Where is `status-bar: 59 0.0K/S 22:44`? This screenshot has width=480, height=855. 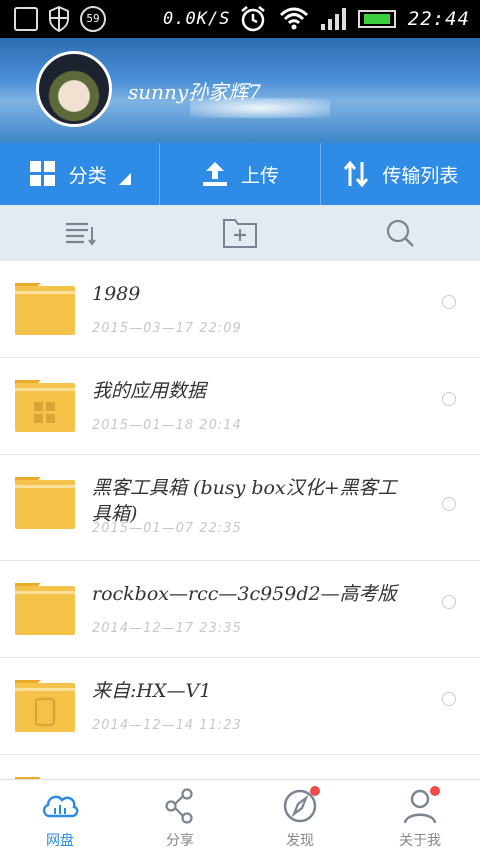 status-bar: 59 0.0K/S 22:44 is located at coordinates (240, 19).